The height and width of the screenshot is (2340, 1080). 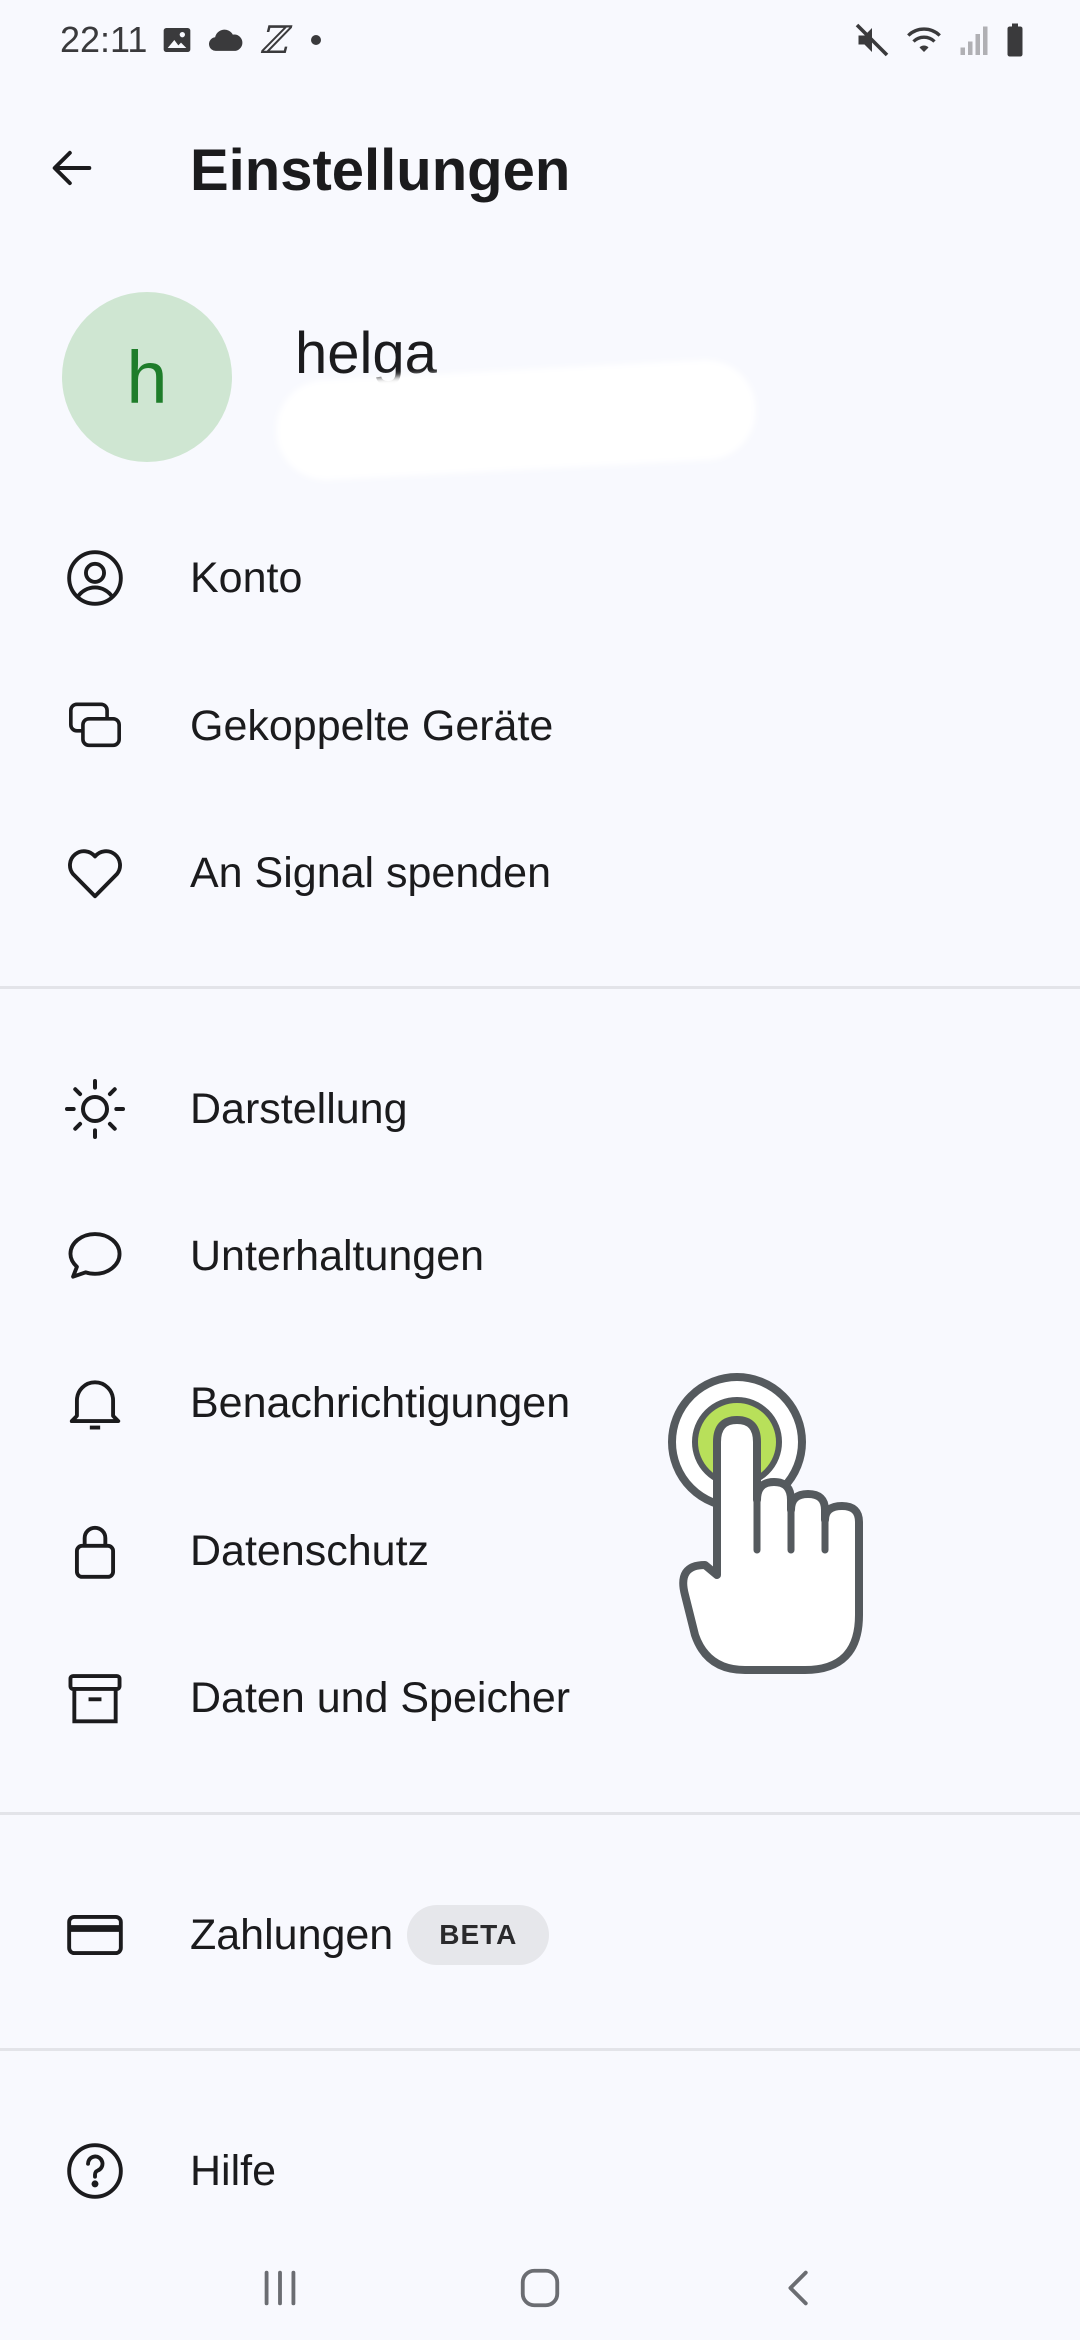 I want to click on menu-item-data-storage: Daten und Speicher, so click(x=540, y=1698).